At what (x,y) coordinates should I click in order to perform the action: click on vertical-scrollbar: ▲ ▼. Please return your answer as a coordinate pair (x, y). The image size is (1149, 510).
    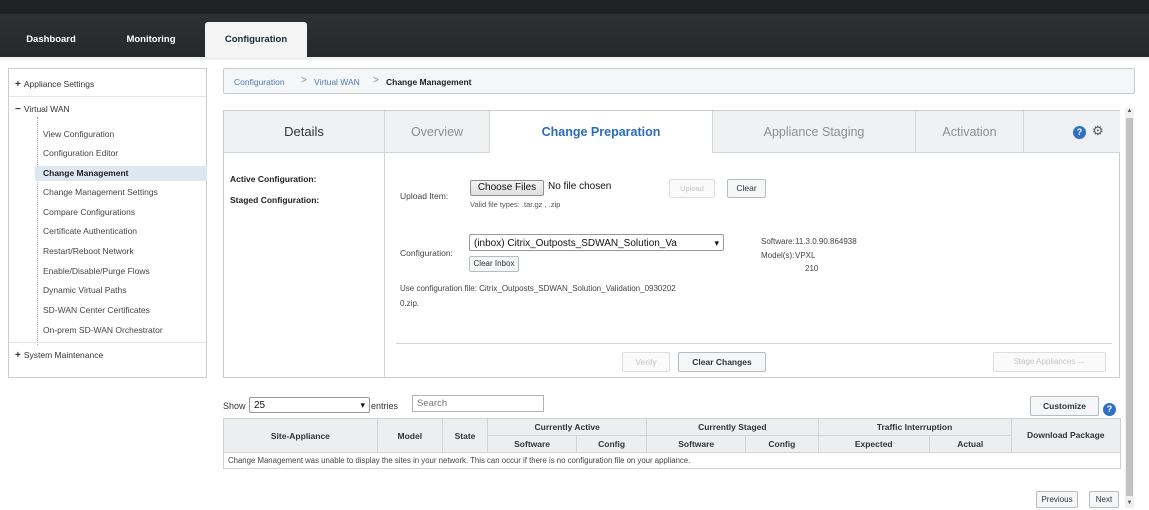
    Looking at the image, I should click on (1129, 308).